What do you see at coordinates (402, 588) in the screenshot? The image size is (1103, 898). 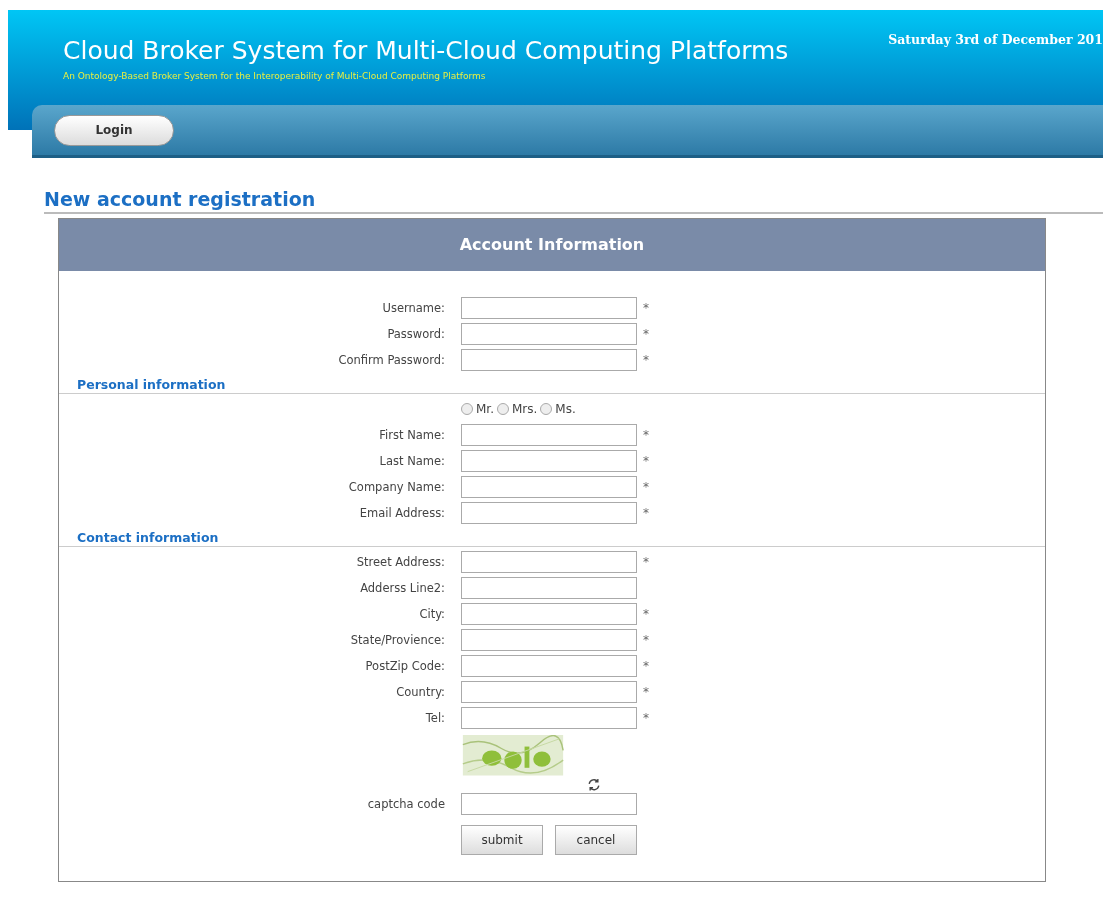 I see `field-label: Adderss Line2:` at bounding box center [402, 588].